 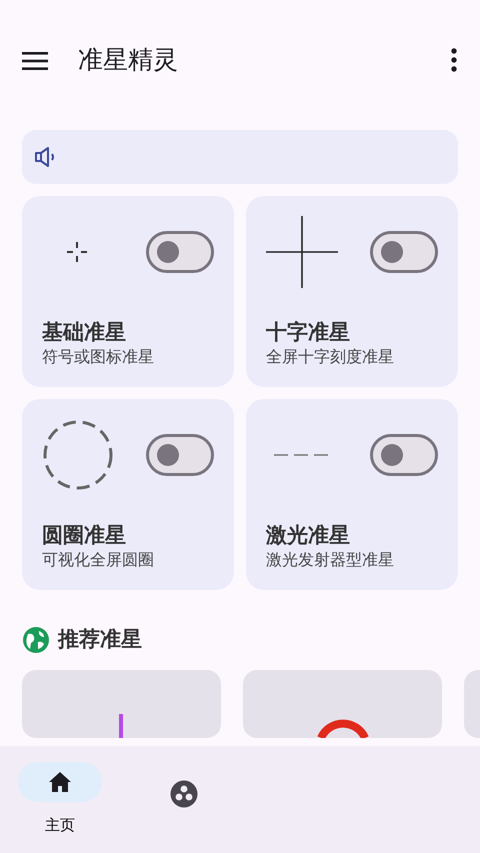 What do you see at coordinates (36, 640) in the screenshot?
I see `globe-icon` at bounding box center [36, 640].